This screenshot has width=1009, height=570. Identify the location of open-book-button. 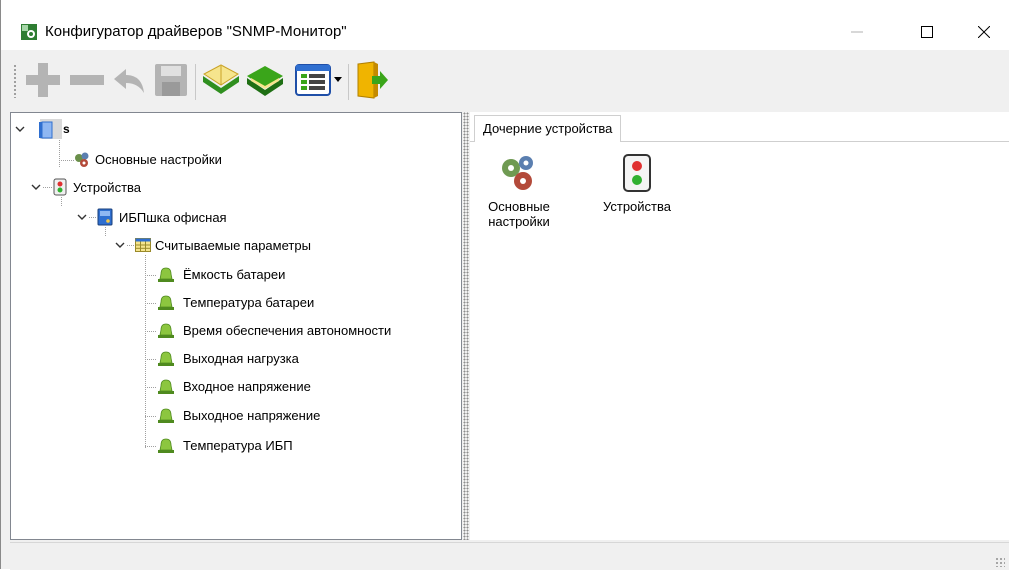
(221, 80).